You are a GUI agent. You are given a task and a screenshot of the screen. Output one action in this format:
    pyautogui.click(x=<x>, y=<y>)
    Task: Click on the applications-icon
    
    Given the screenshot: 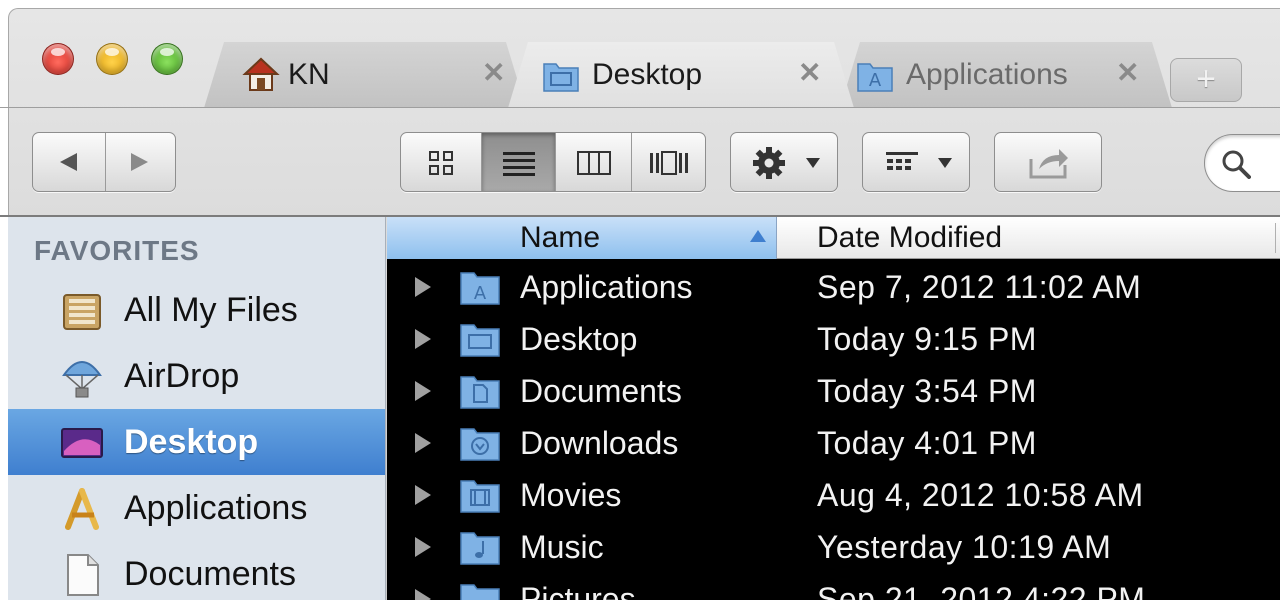 What is the action you would take?
    pyautogui.click(x=82, y=509)
    